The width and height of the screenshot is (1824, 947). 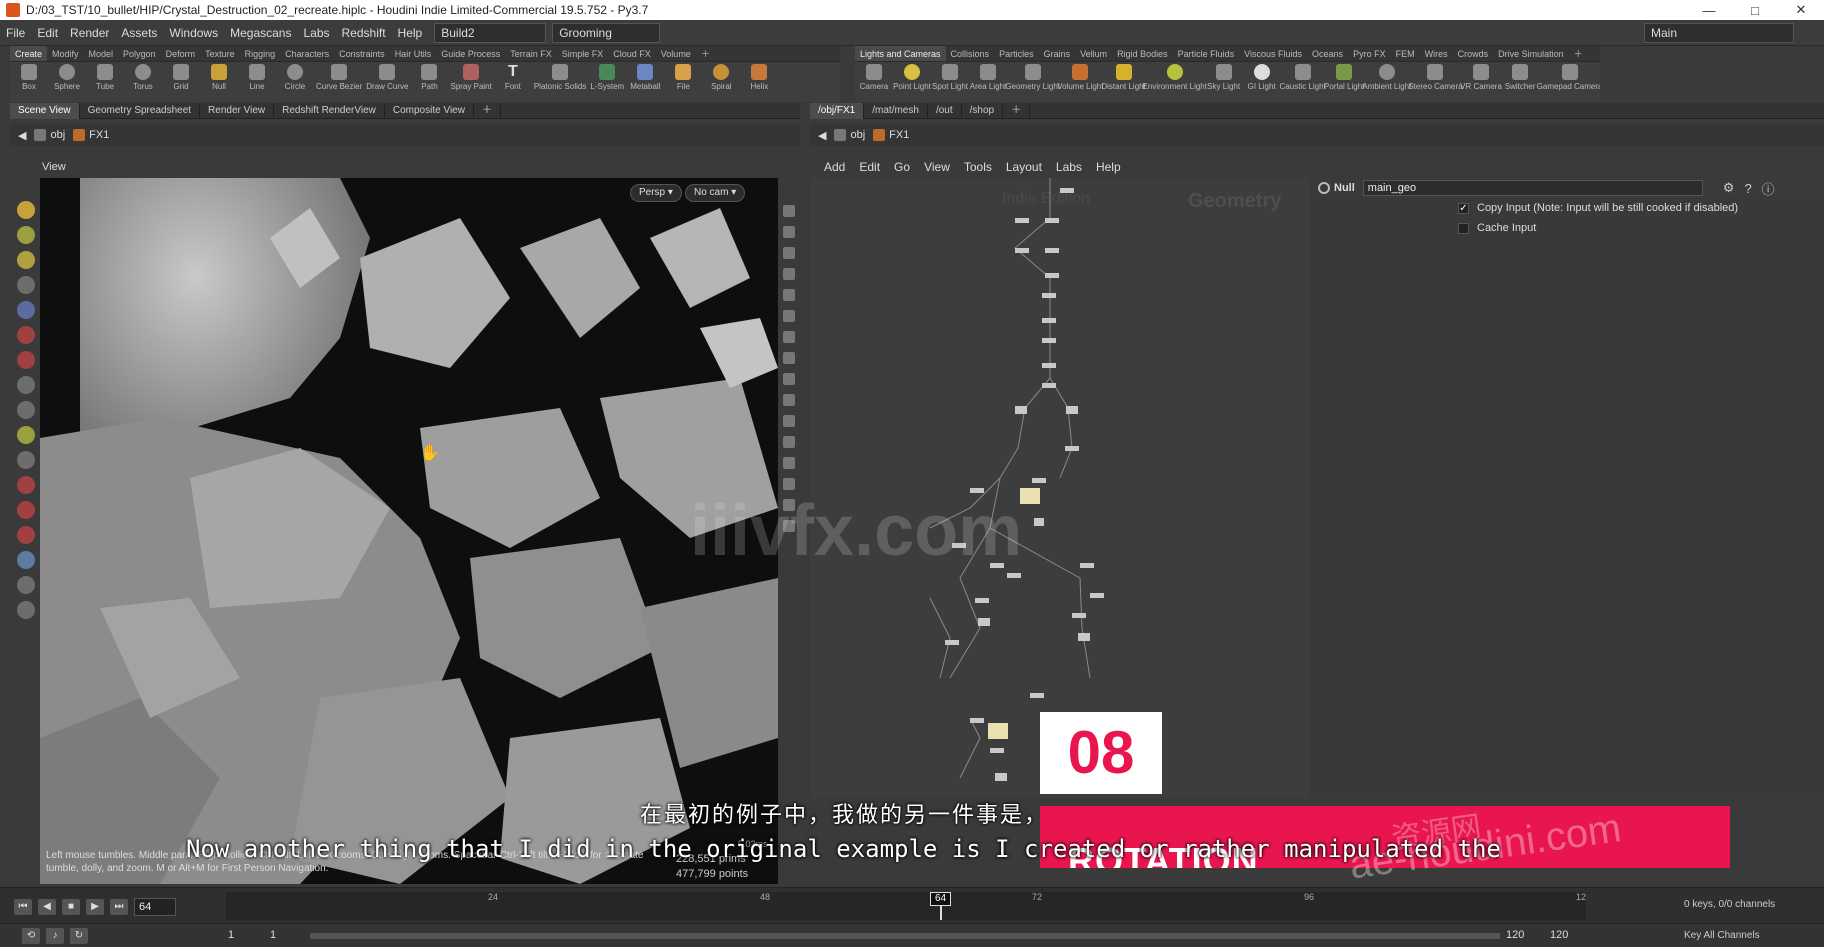 What do you see at coordinates (1386, 82) in the screenshot?
I see `tool-ambient-light: Ambient Light` at bounding box center [1386, 82].